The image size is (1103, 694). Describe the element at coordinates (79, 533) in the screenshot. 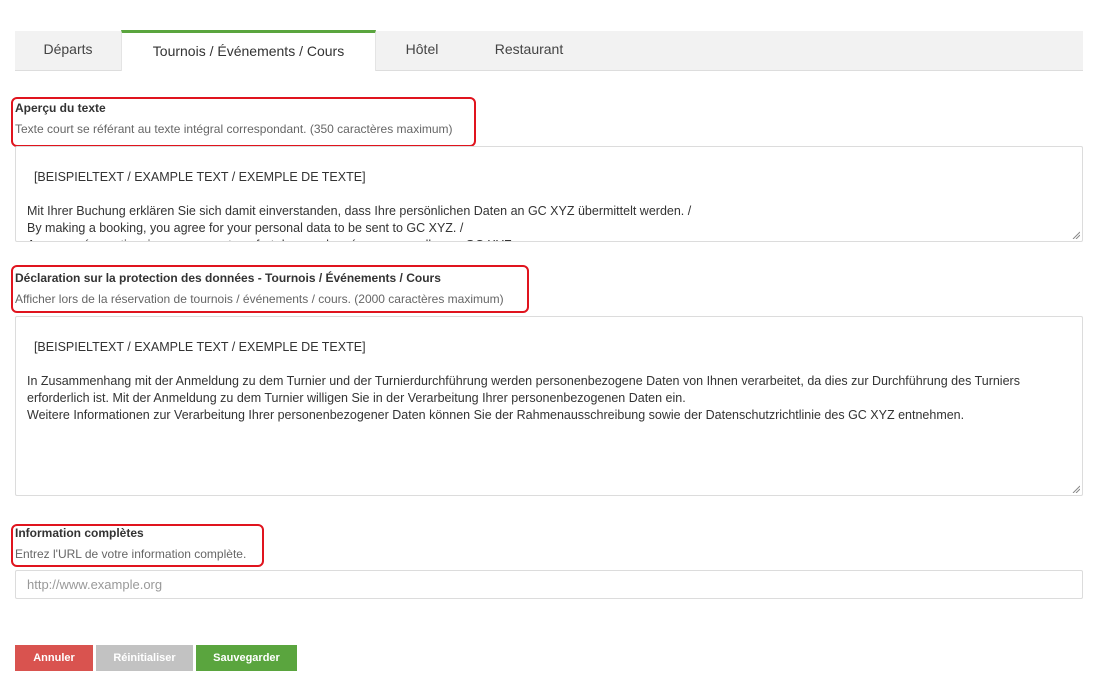

I see `full-info-label: Information complètes` at that location.